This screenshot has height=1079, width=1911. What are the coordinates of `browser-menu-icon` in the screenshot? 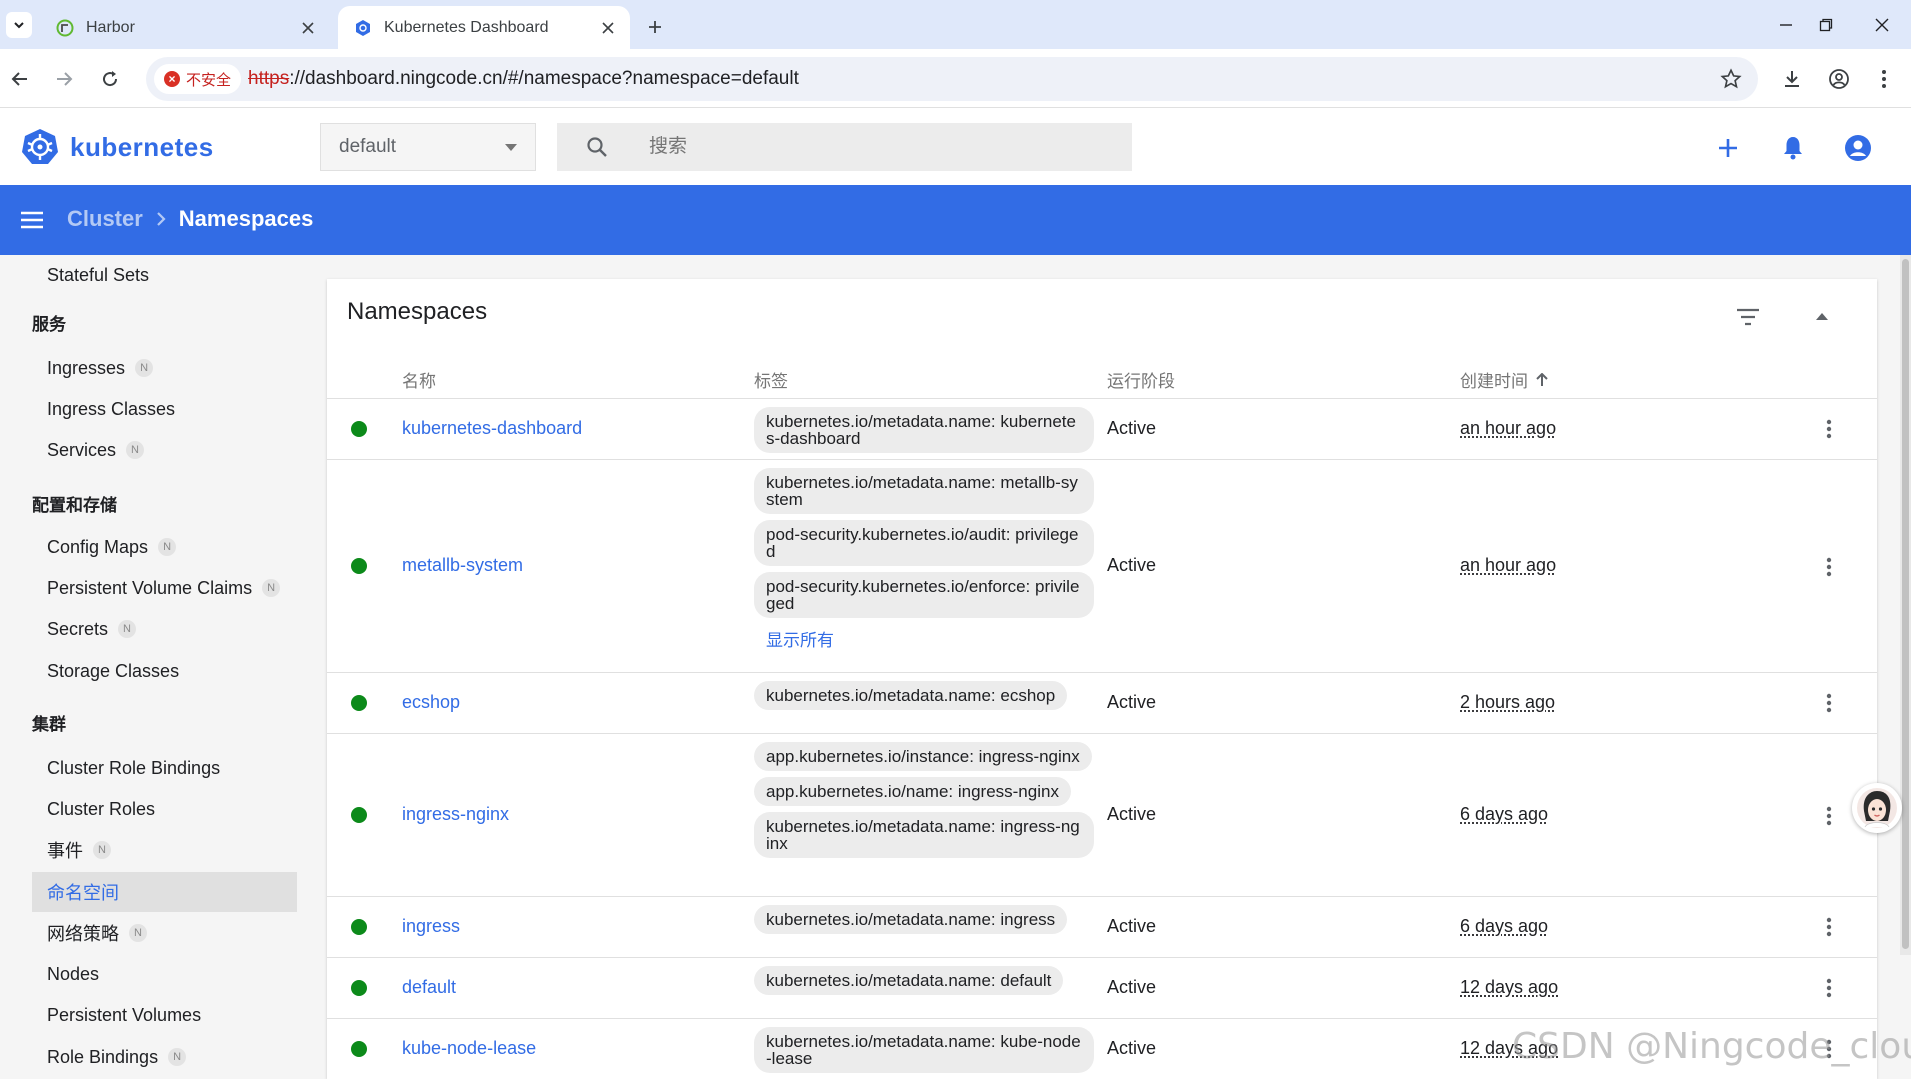 It's located at (1884, 79).